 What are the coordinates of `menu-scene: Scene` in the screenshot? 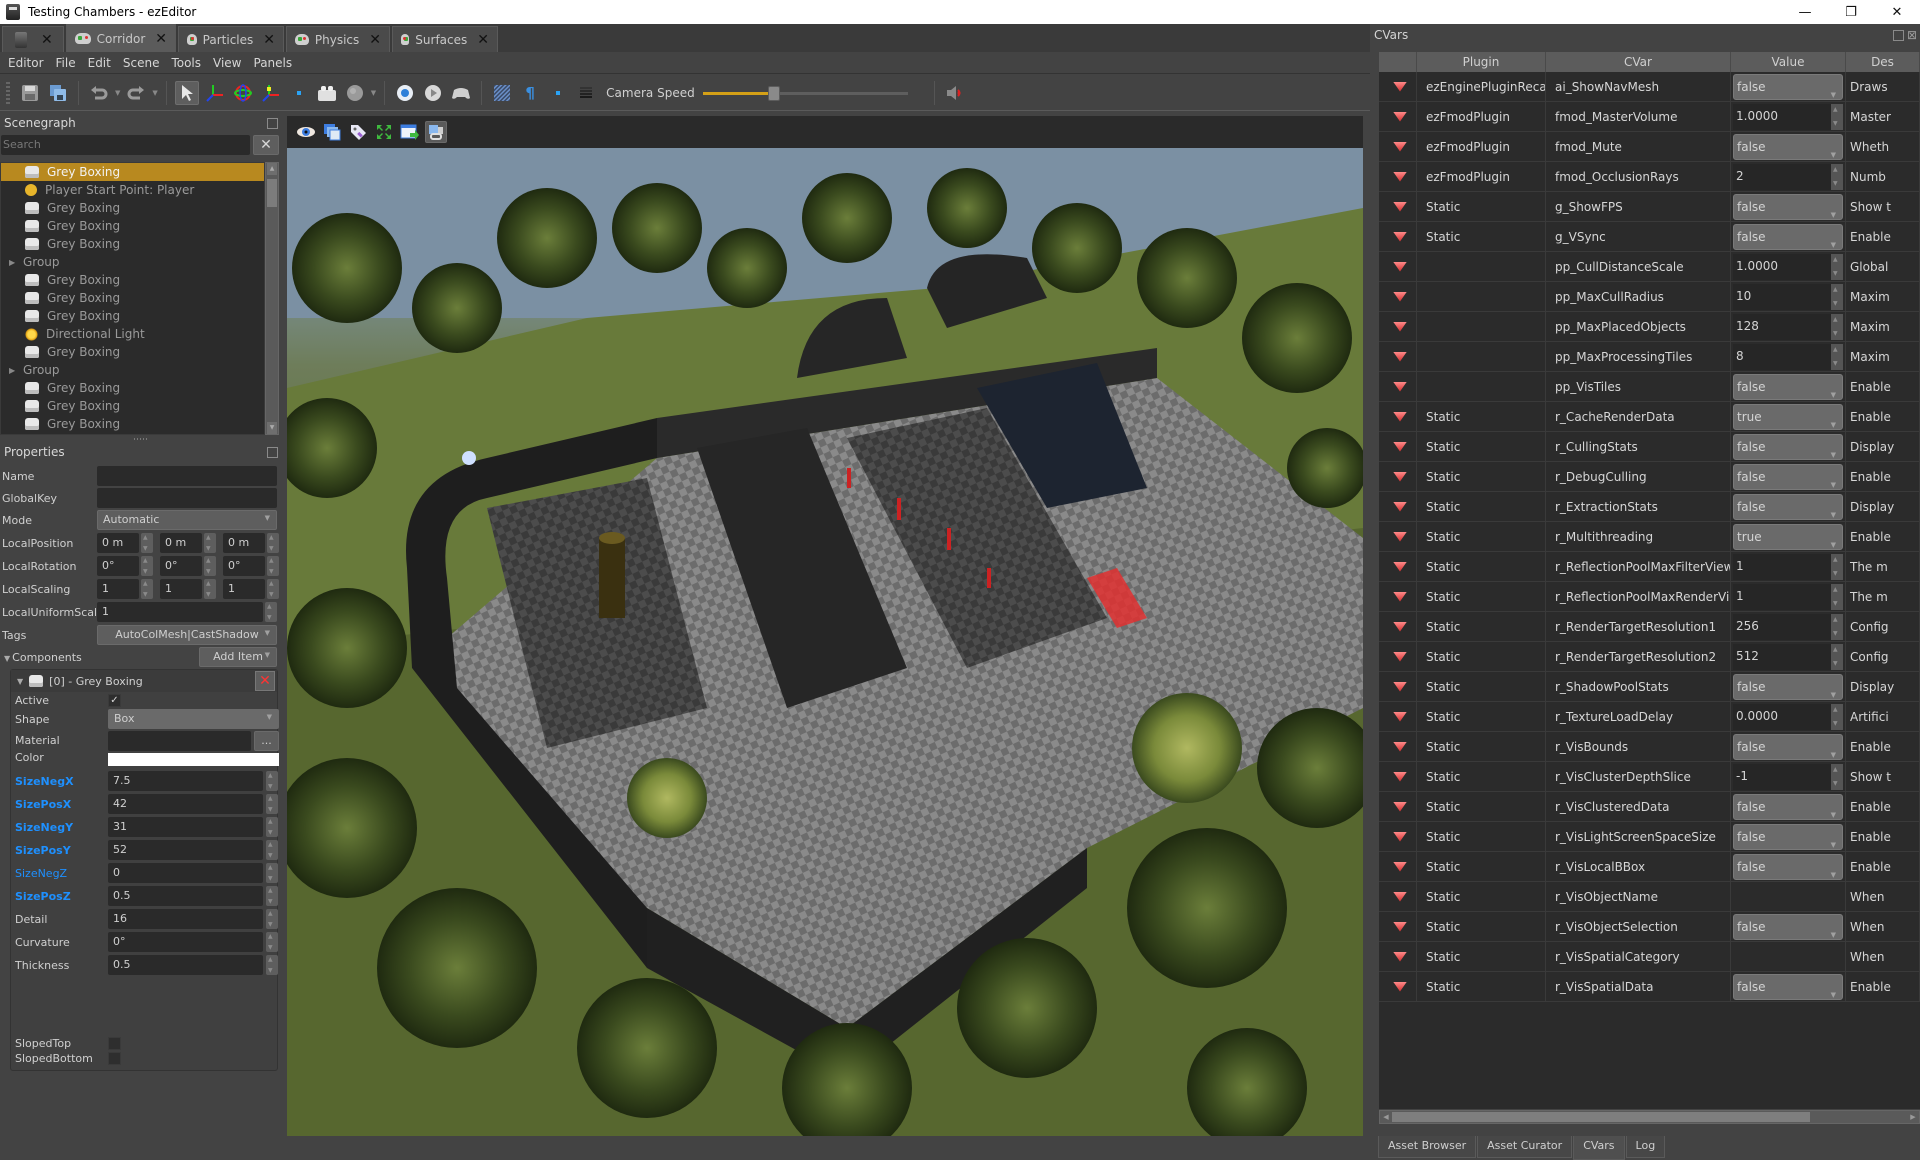 It's located at (141, 63).